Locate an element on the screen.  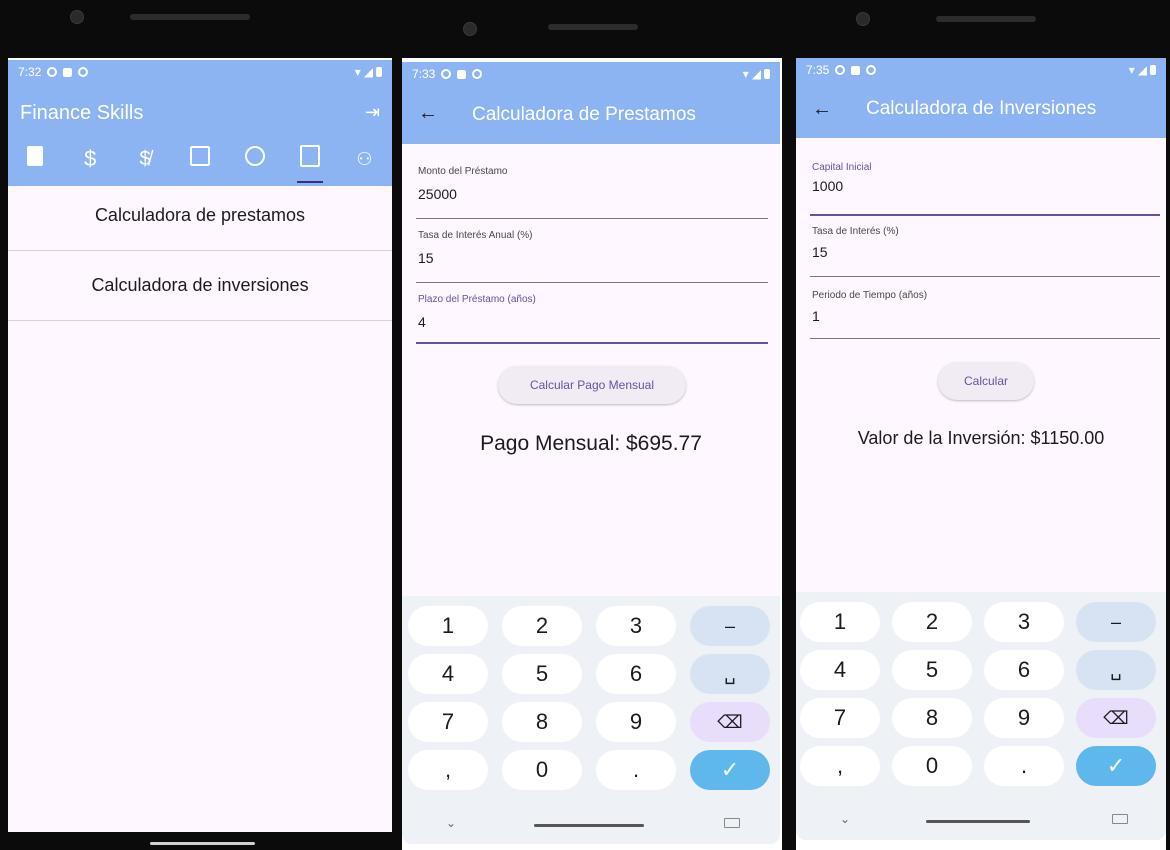
dollar-icon: $ is located at coordinates (90, 159).